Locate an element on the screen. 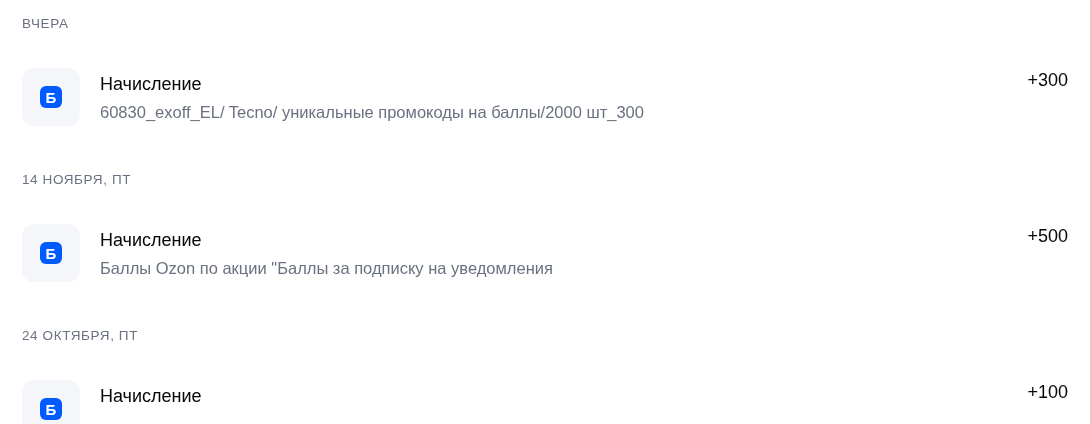 The width and height of the screenshot is (1090, 424). date-header: 24 ОКТЯБРЯ, ПТ is located at coordinates (80, 336).